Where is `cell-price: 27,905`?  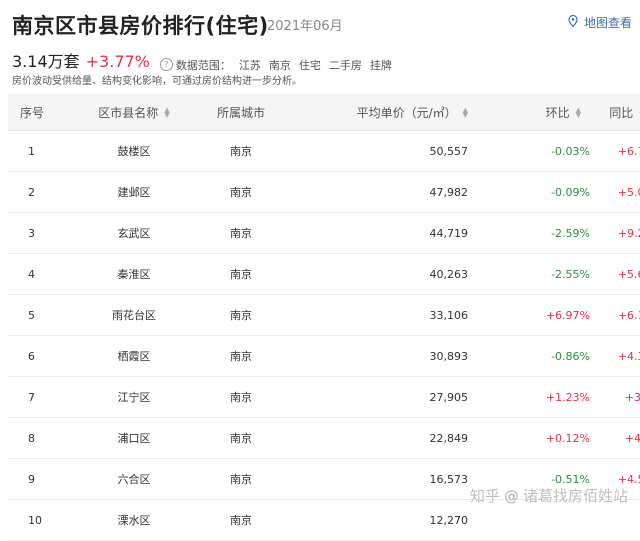 cell-price: 27,905 is located at coordinates (377, 397).